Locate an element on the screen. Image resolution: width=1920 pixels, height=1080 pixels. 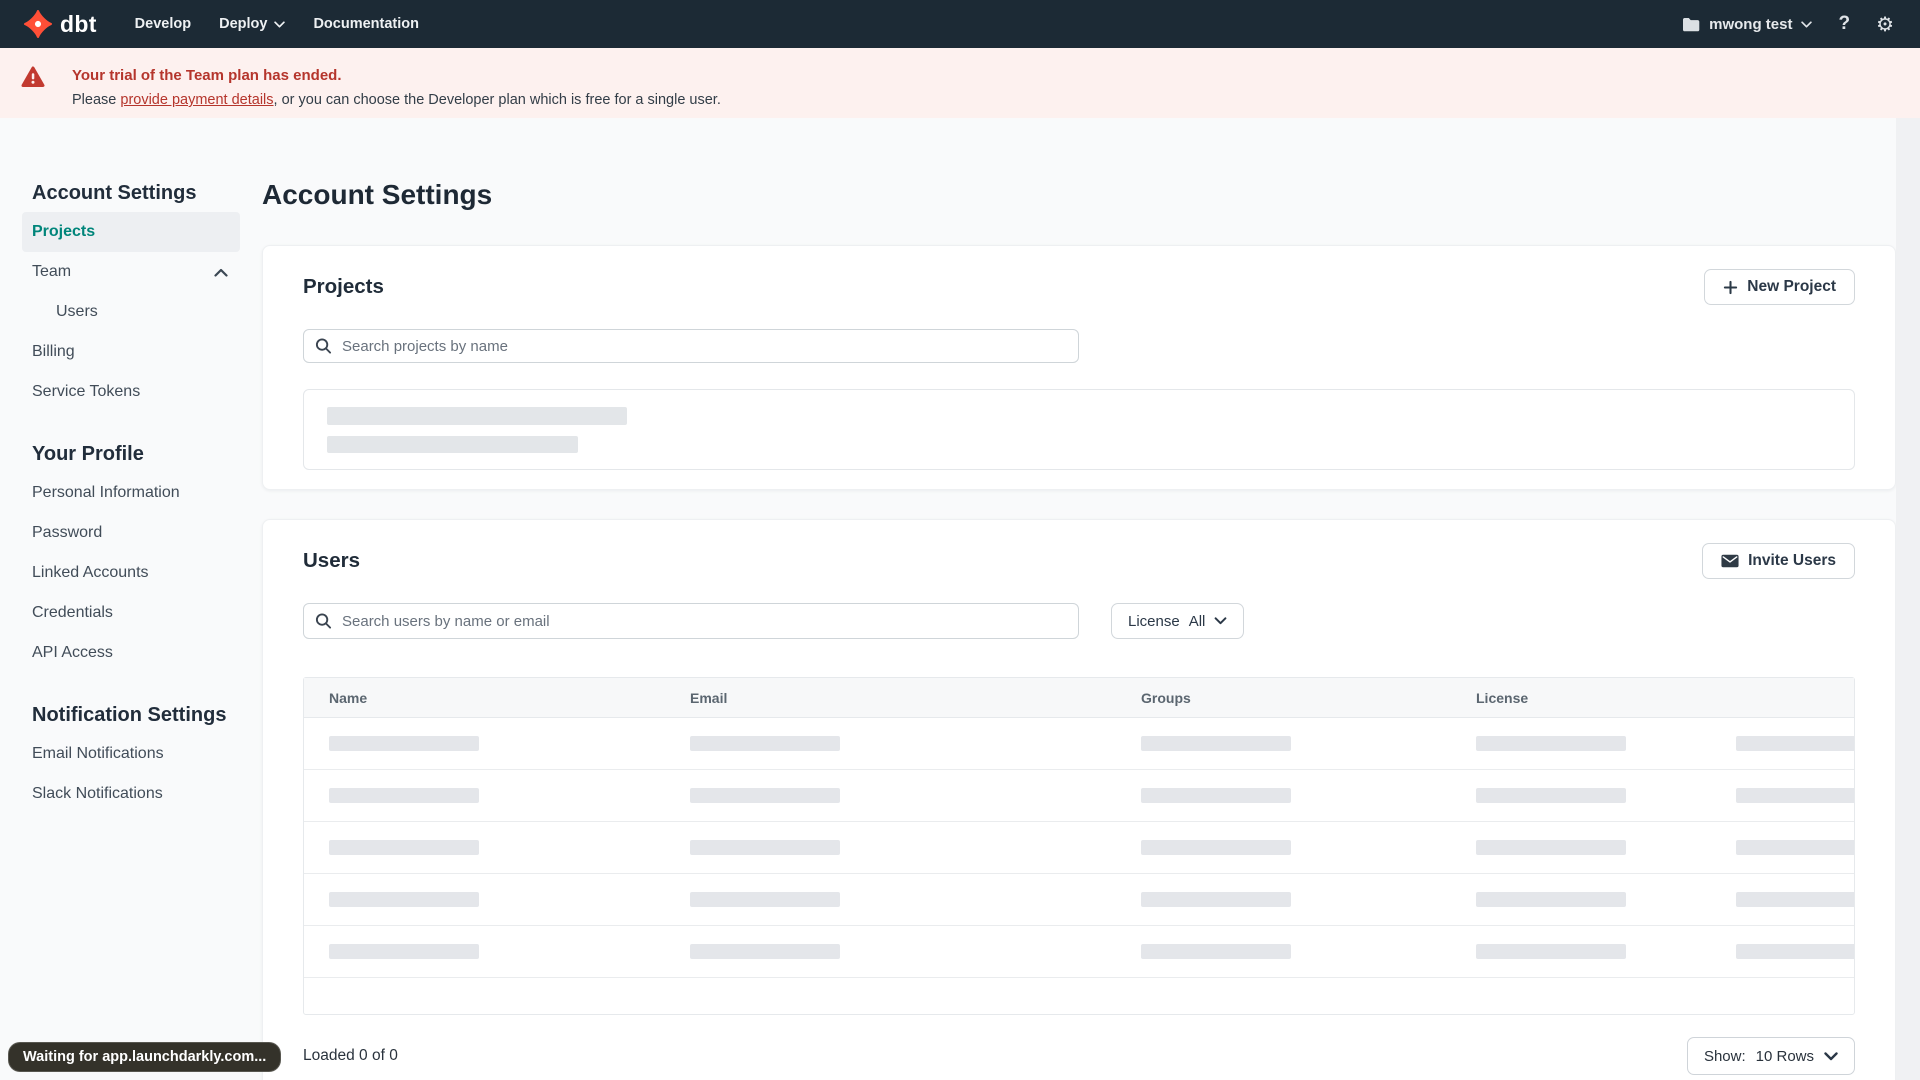
mail-icon is located at coordinates (1730, 561).